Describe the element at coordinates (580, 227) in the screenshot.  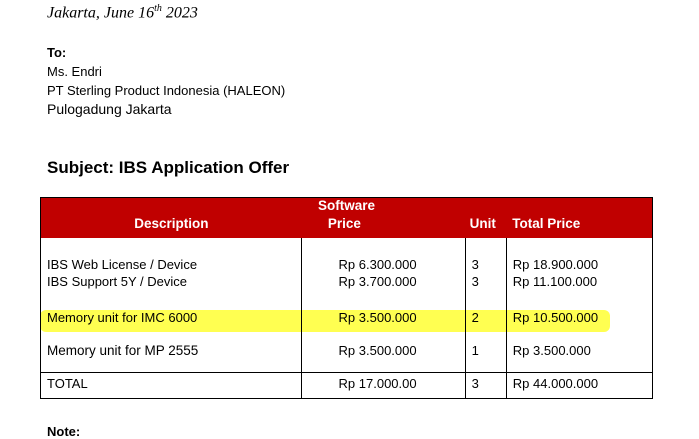
I see `header-total-price: Total Price` at that location.